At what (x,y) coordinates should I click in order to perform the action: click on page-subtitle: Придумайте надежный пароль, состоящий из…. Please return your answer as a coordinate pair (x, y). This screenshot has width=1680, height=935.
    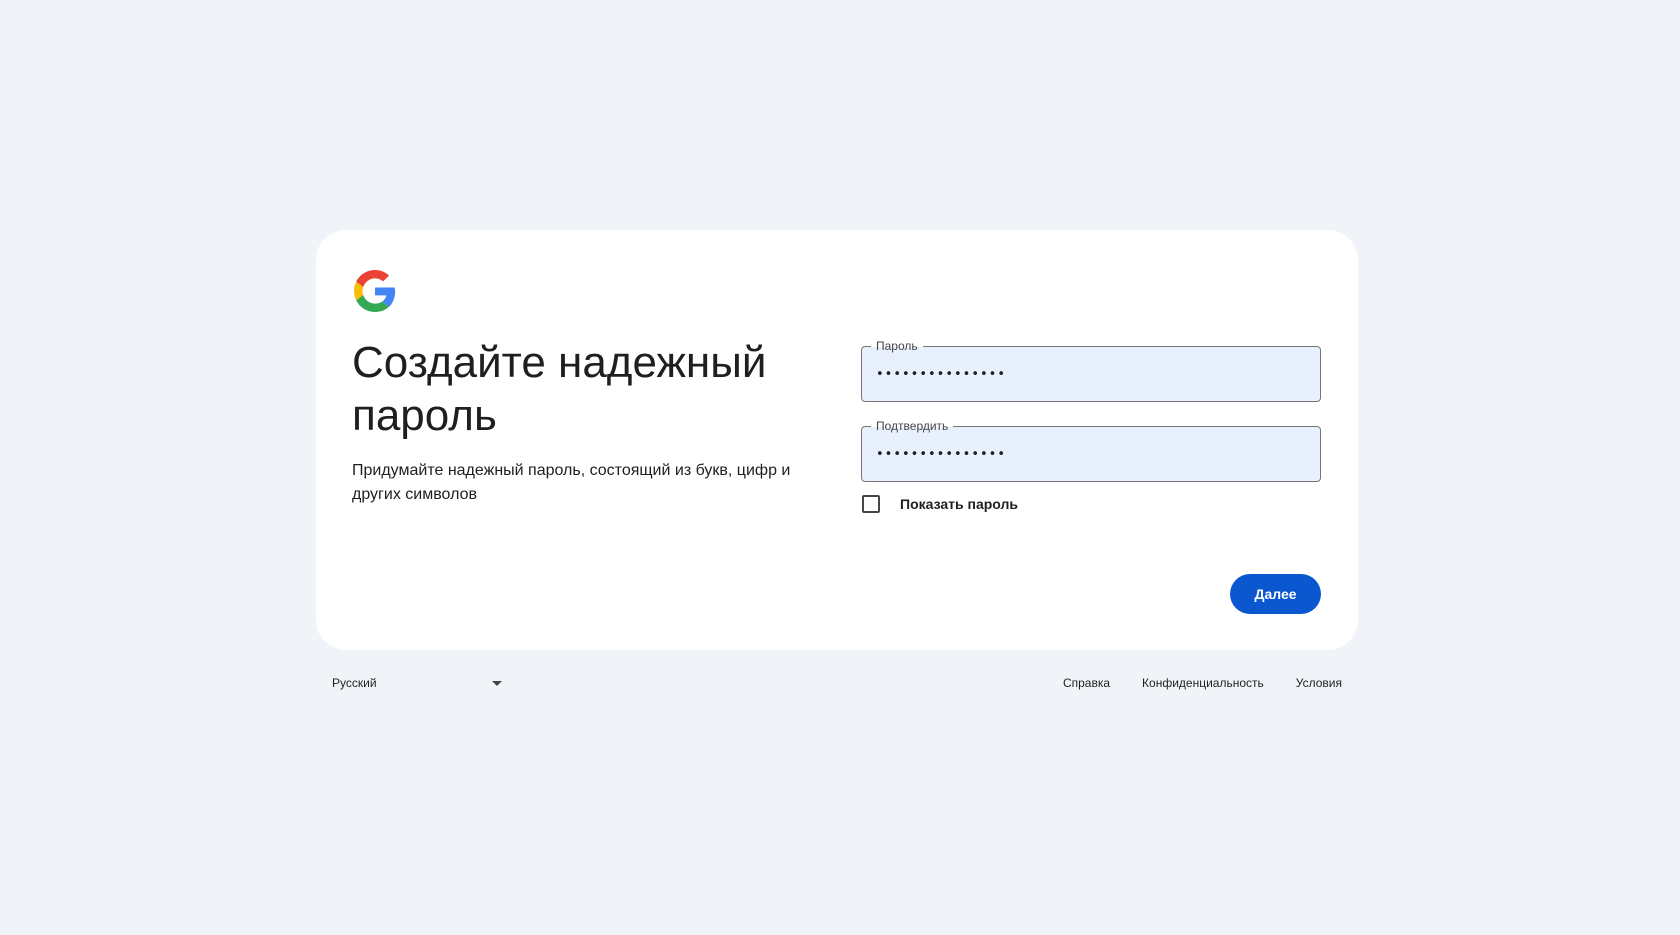
    Looking at the image, I should click on (571, 482).